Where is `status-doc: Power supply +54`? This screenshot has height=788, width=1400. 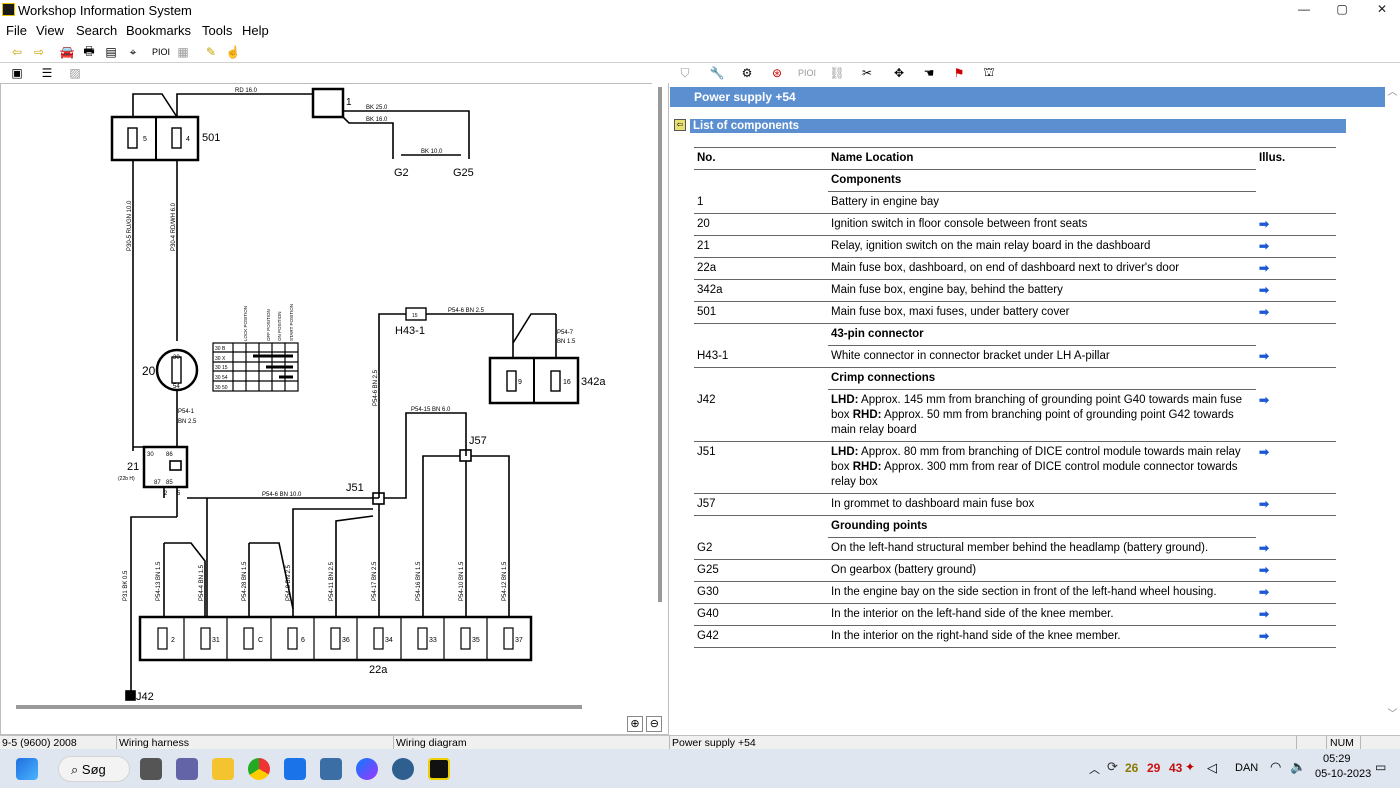 status-doc: Power supply +54 is located at coordinates (714, 743).